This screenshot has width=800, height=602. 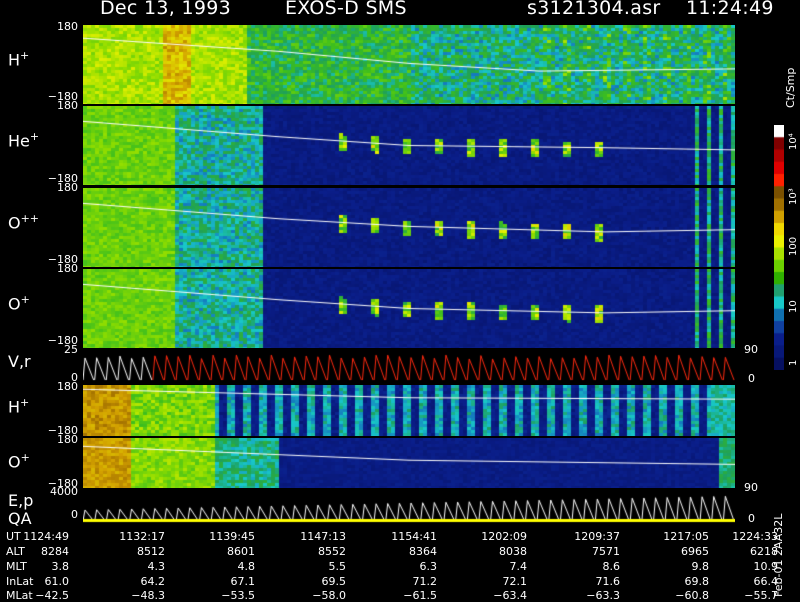 I want to click on orbit-cell: 8284, so click(x=55, y=551).